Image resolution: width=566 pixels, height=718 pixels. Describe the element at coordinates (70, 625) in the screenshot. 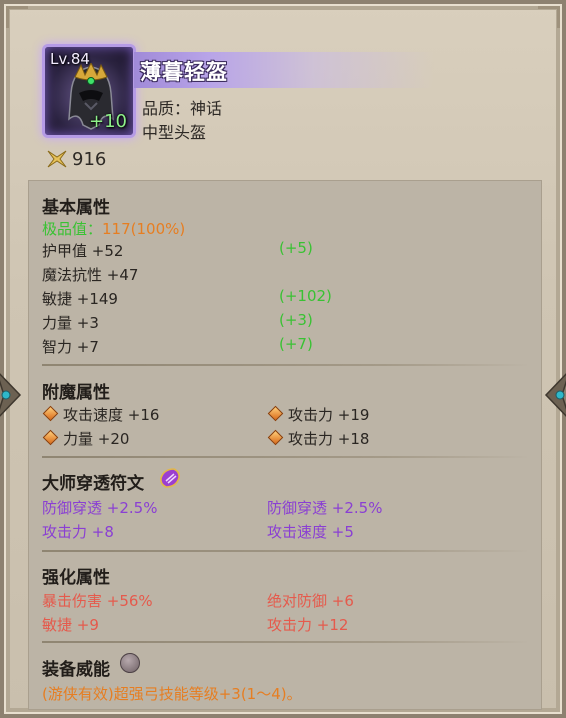

I see `enhance-stat: 敏捷 +9` at that location.